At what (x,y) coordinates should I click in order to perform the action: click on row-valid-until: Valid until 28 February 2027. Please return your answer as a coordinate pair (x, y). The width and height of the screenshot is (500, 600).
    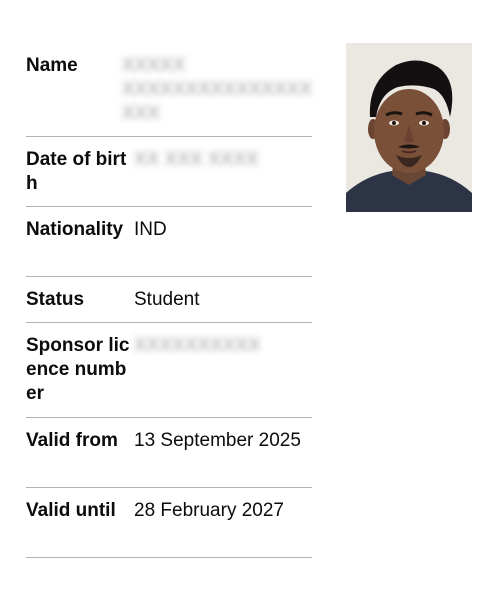
    Looking at the image, I should click on (169, 523).